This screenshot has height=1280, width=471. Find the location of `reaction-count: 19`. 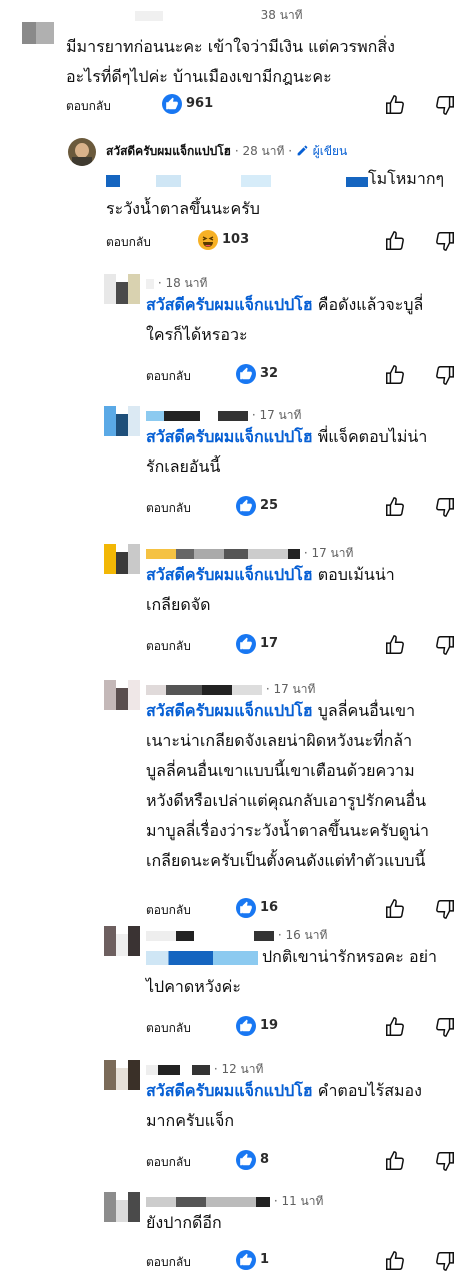

reaction-count: 19 is located at coordinates (269, 1025).